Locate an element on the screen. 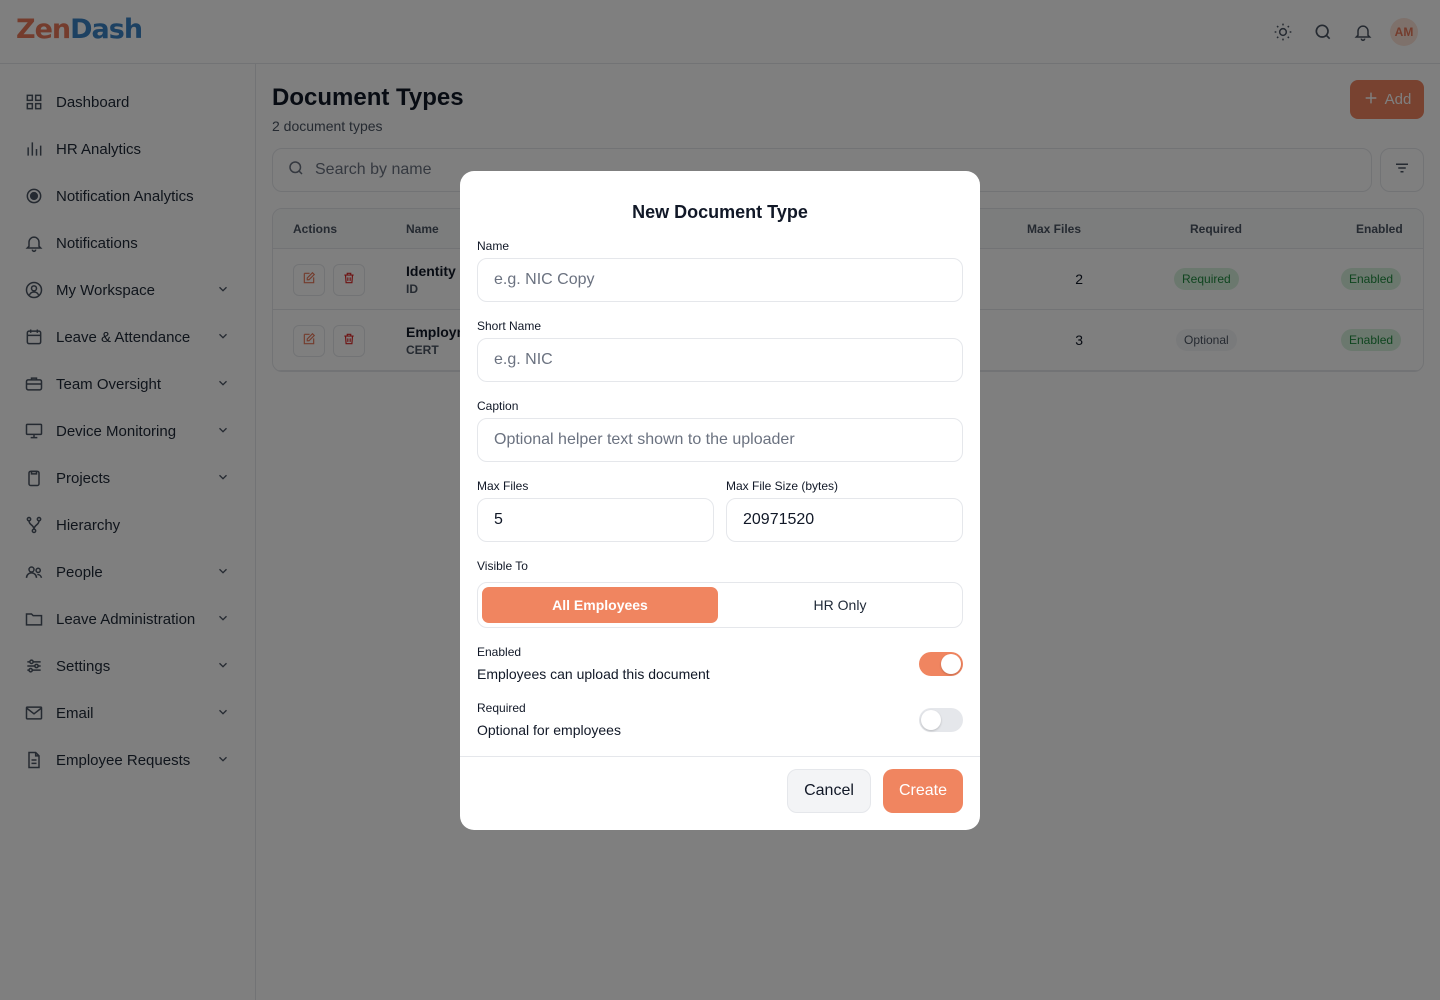 The width and height of the screenshot is (1440, 1000). required-toggle is located at coordinates (941, 720).